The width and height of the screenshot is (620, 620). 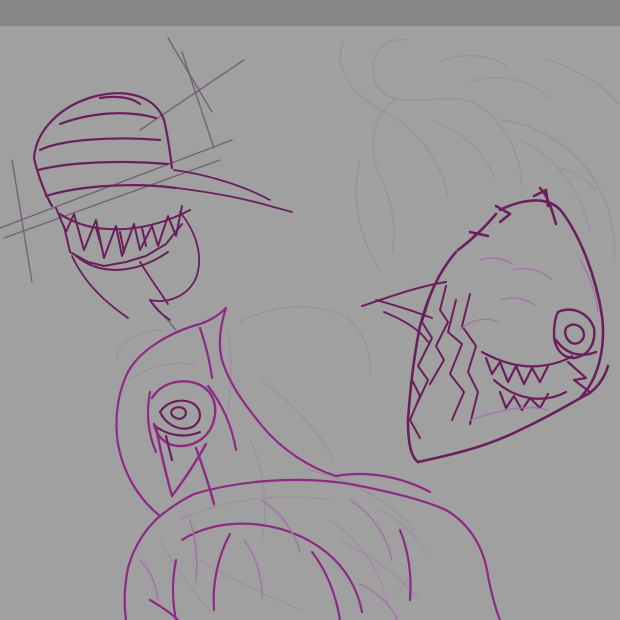 I want to click on title-bar, so click(x=310, y=13).